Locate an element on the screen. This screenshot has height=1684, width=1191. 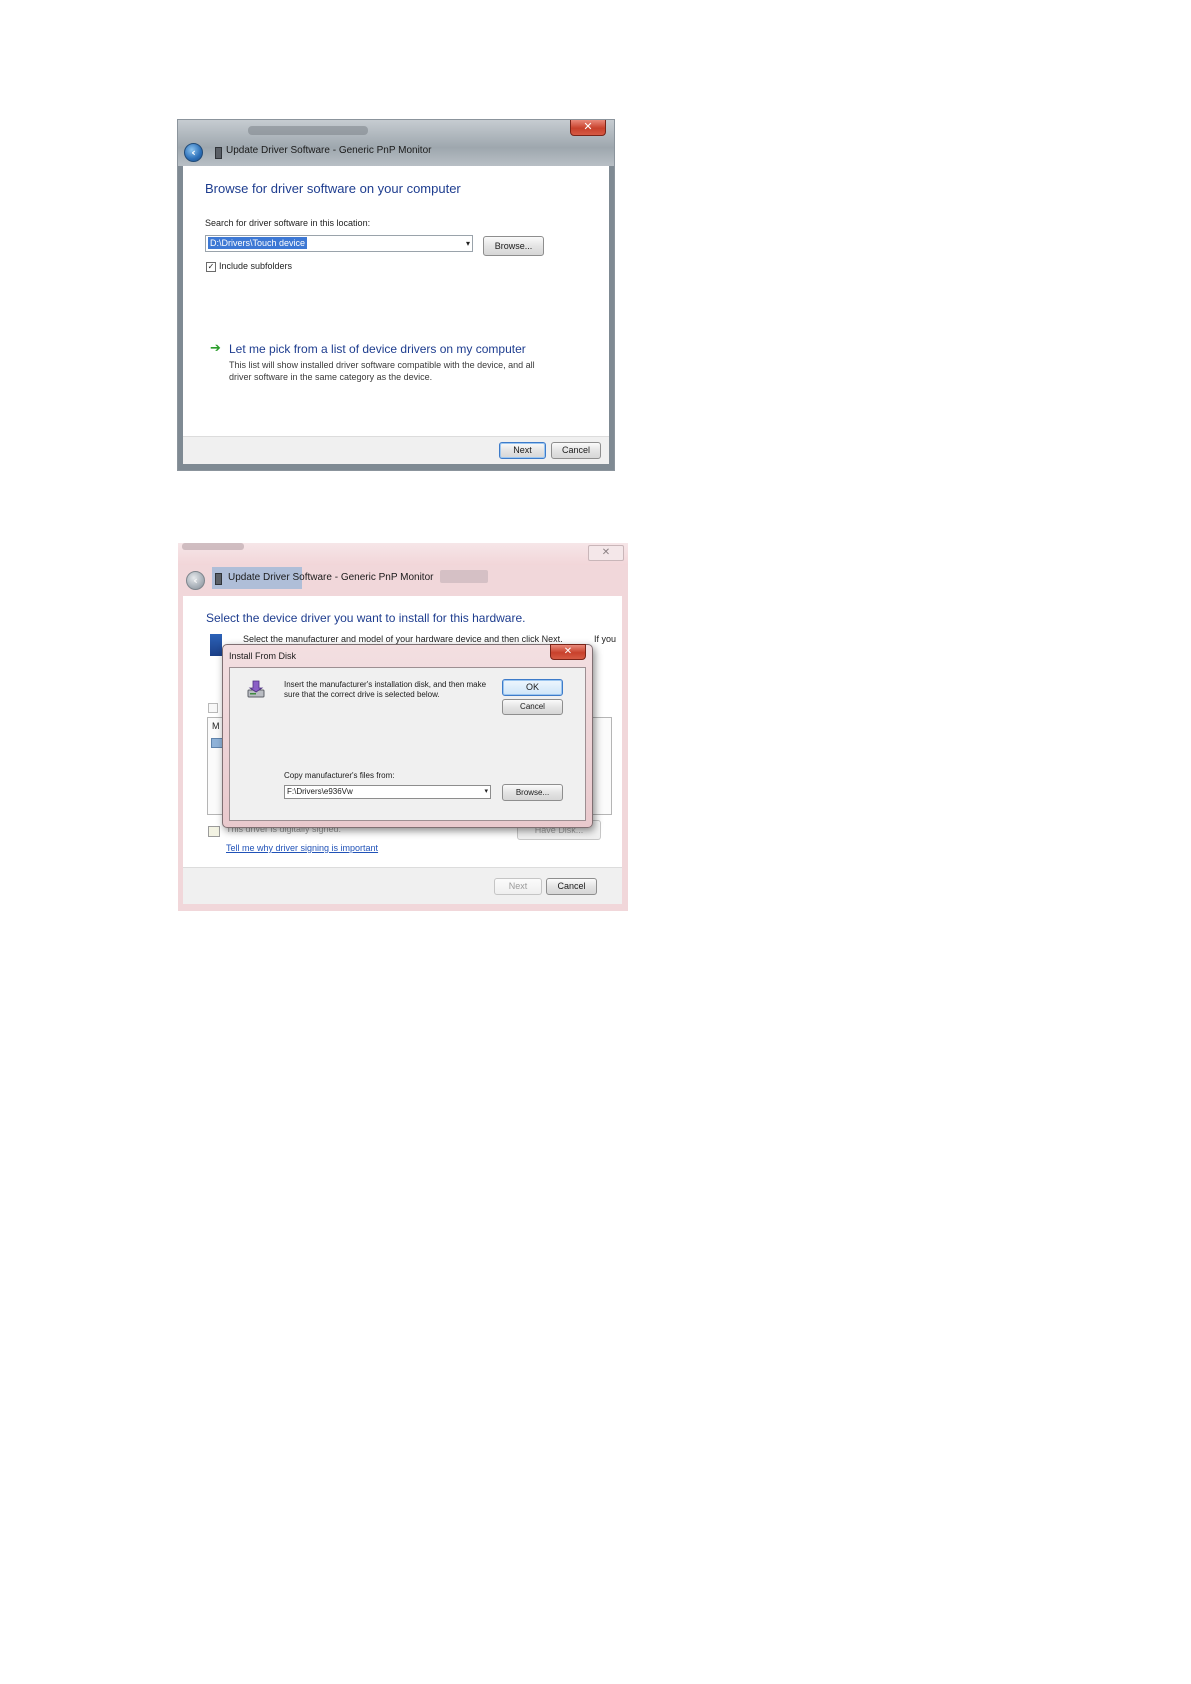
background-blur: ✕ is located at coordinates (403, 554).